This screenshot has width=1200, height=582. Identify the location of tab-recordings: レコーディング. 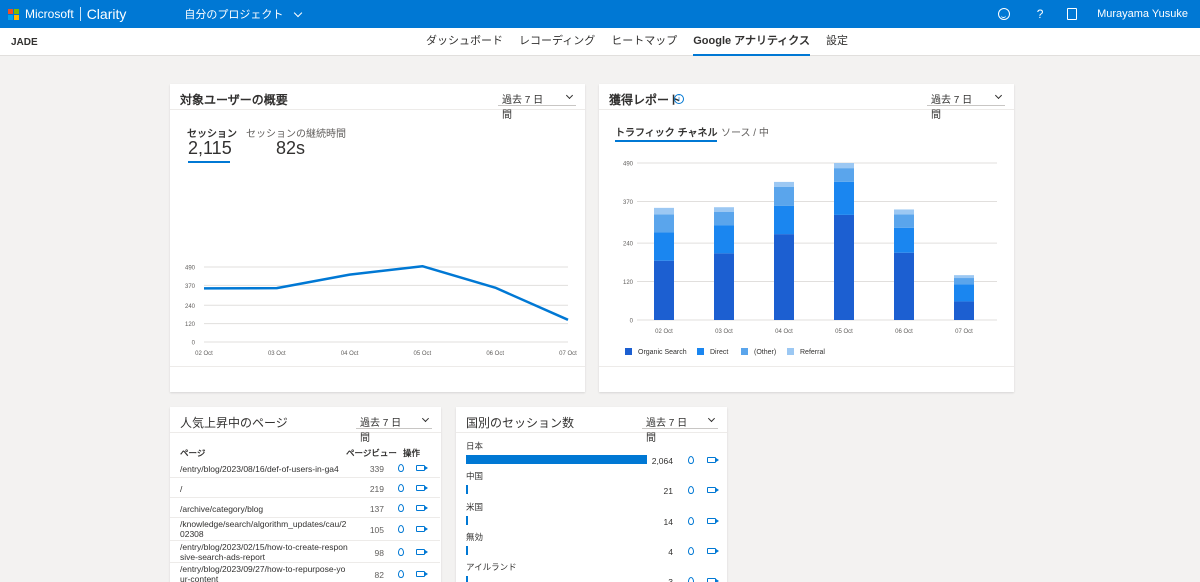
(557, 42).